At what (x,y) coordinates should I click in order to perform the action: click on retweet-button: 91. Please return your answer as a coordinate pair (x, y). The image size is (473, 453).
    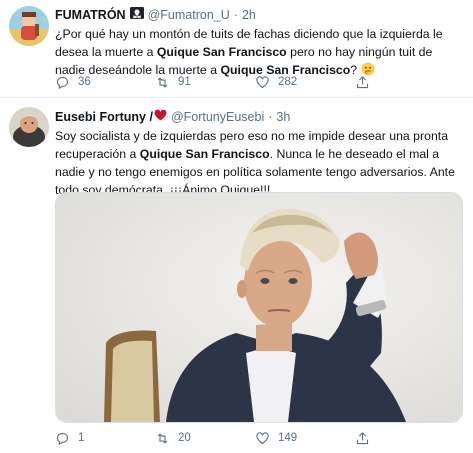
    Looking at the image, I should click on (205, 82).